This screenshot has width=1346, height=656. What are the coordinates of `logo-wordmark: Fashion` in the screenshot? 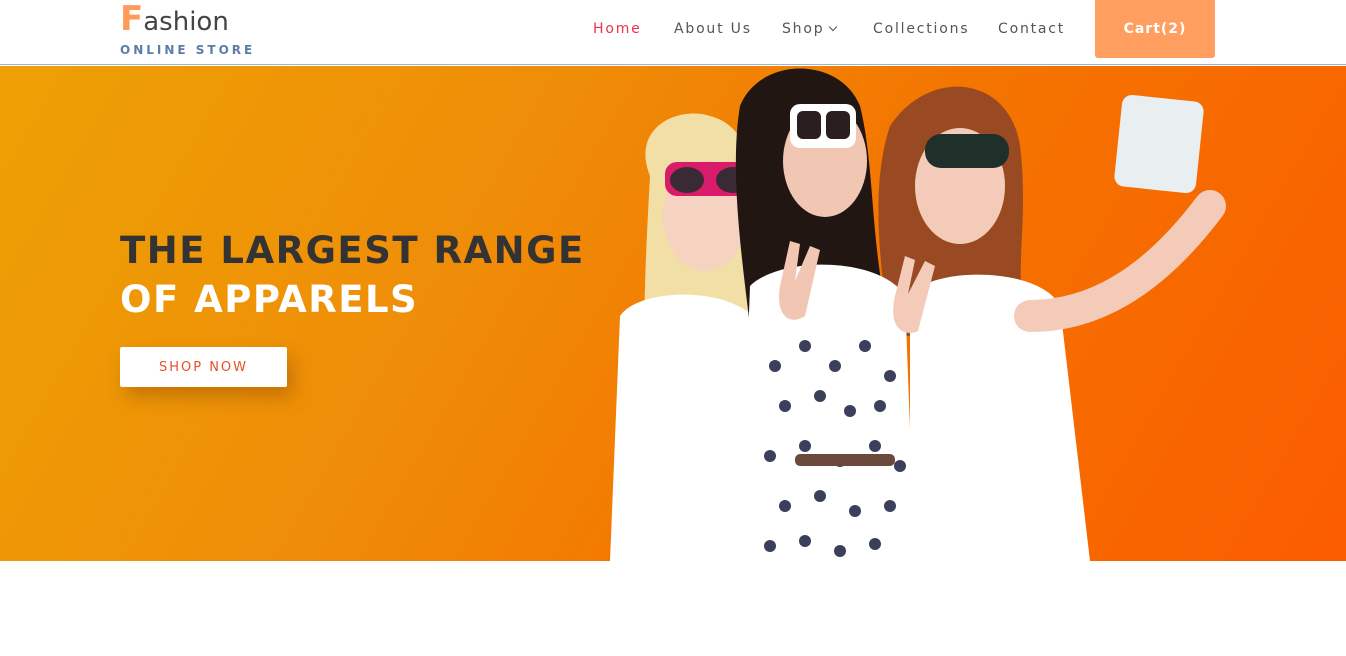 It's located at (174, 20).